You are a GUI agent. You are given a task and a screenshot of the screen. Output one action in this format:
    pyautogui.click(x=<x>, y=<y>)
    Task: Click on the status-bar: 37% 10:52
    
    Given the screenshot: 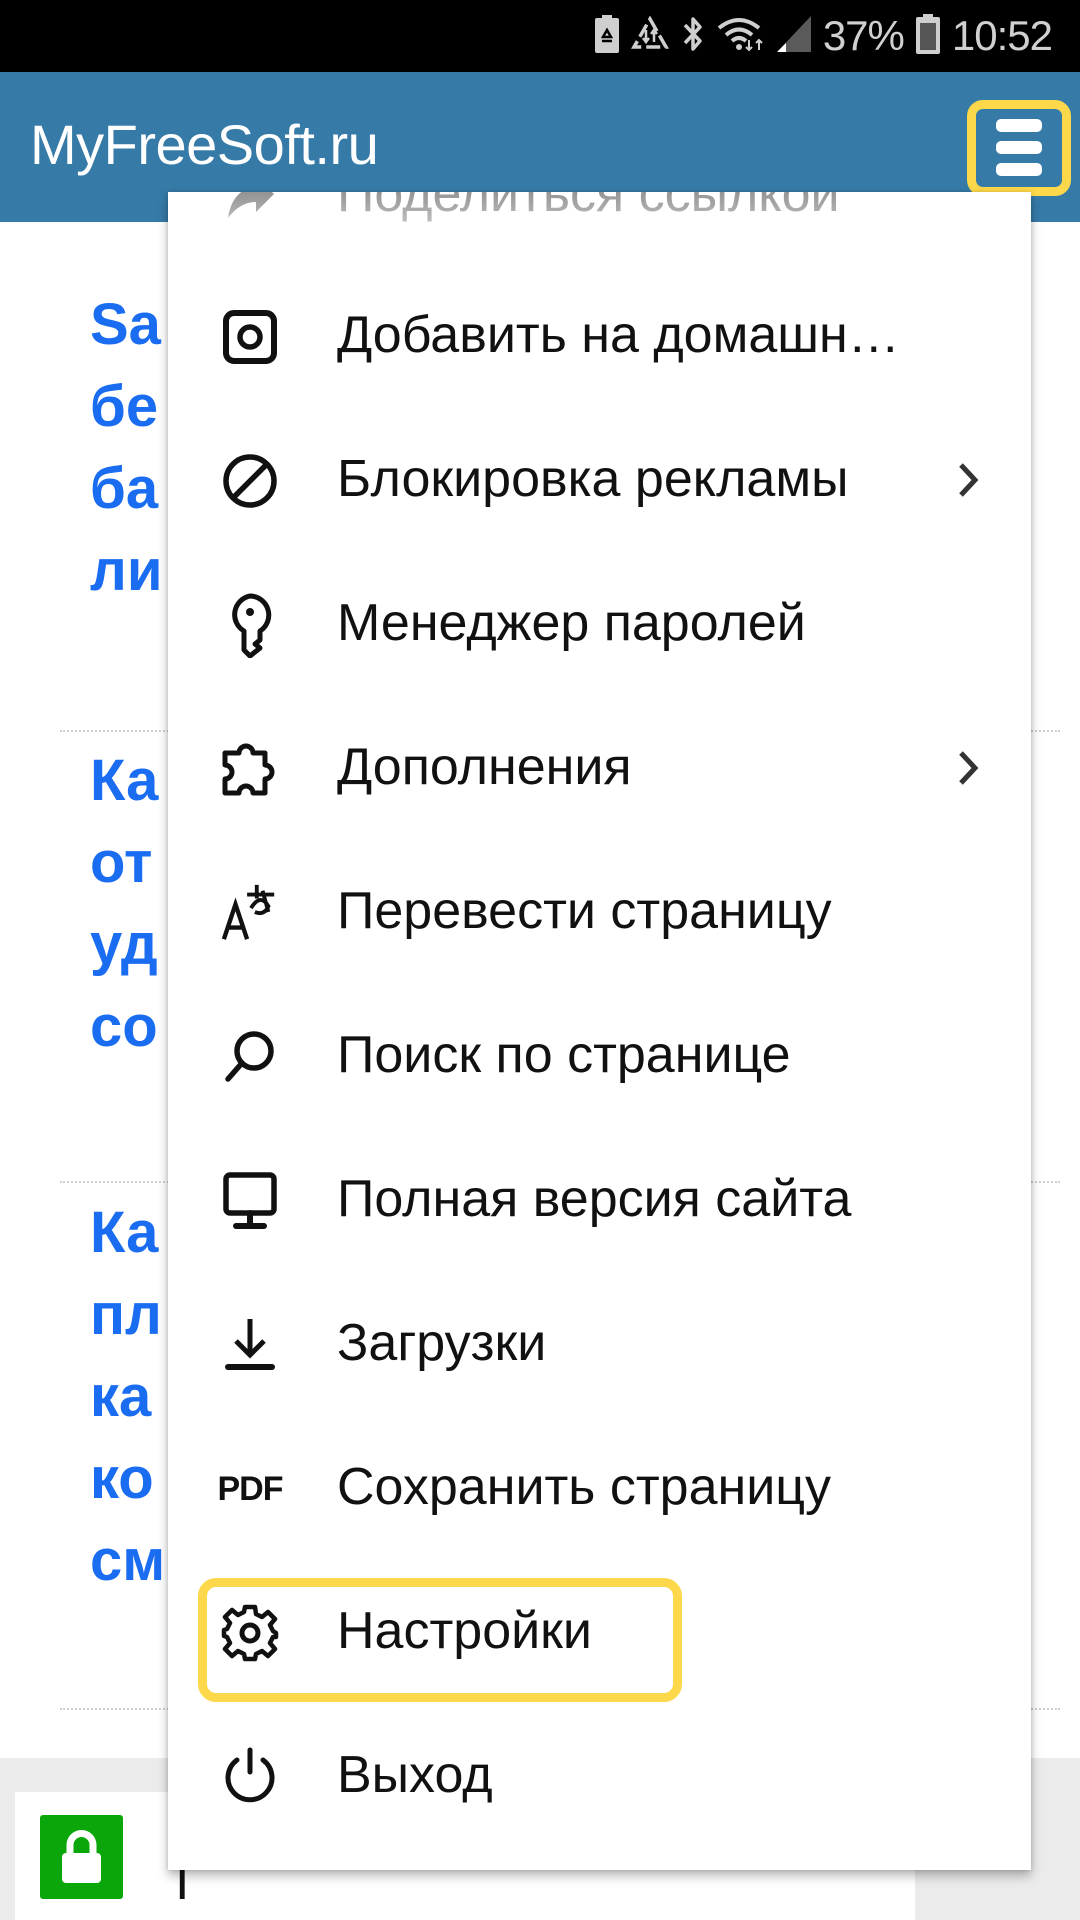 What is the action you would take?
    pyautogui.click(x=540, y=36)
    